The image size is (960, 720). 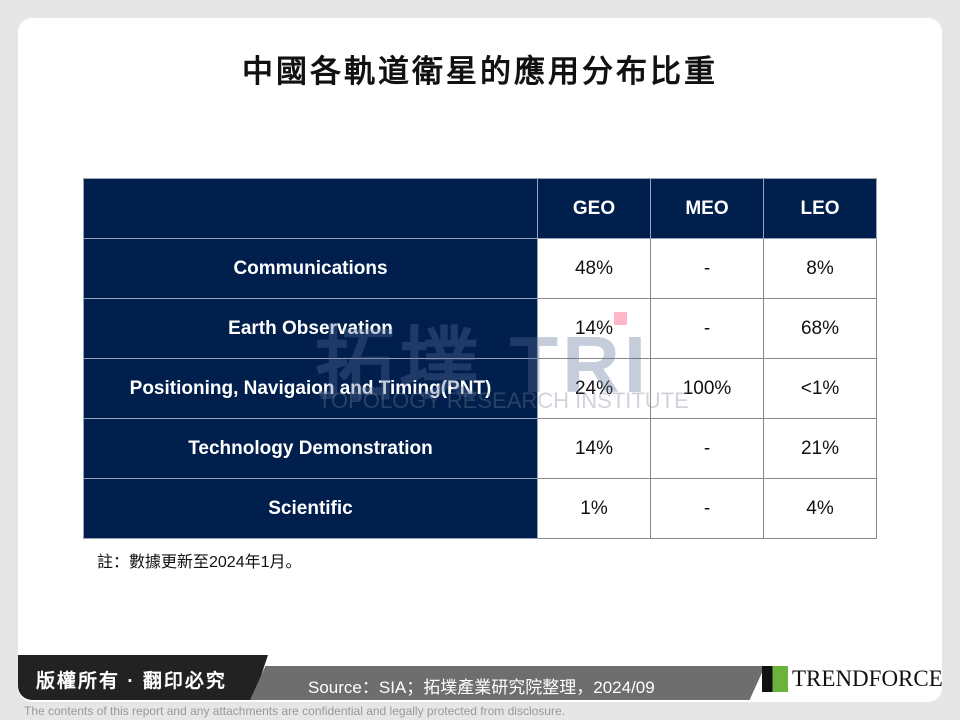 I want to click on header-geo: GEO, so click(x=594, y=208).